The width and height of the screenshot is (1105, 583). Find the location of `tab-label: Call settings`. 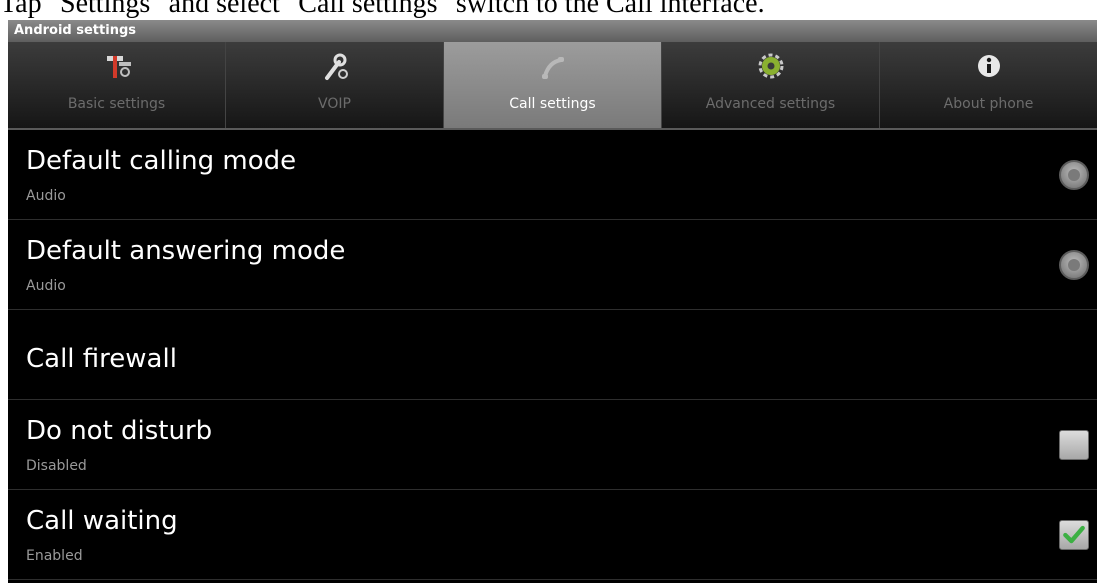

tab-label: Call settings is located at coordinates (552, 104).